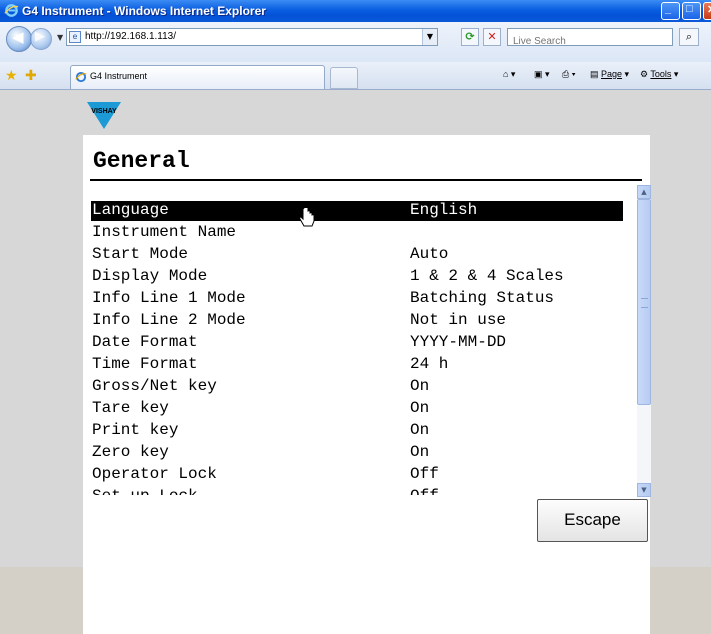 This screenshot has height=634, width=711. What do you see at coordinates (130, 452) in the screenshot?
I see `setting-label: Zero key` at bounding box center [130, 452].